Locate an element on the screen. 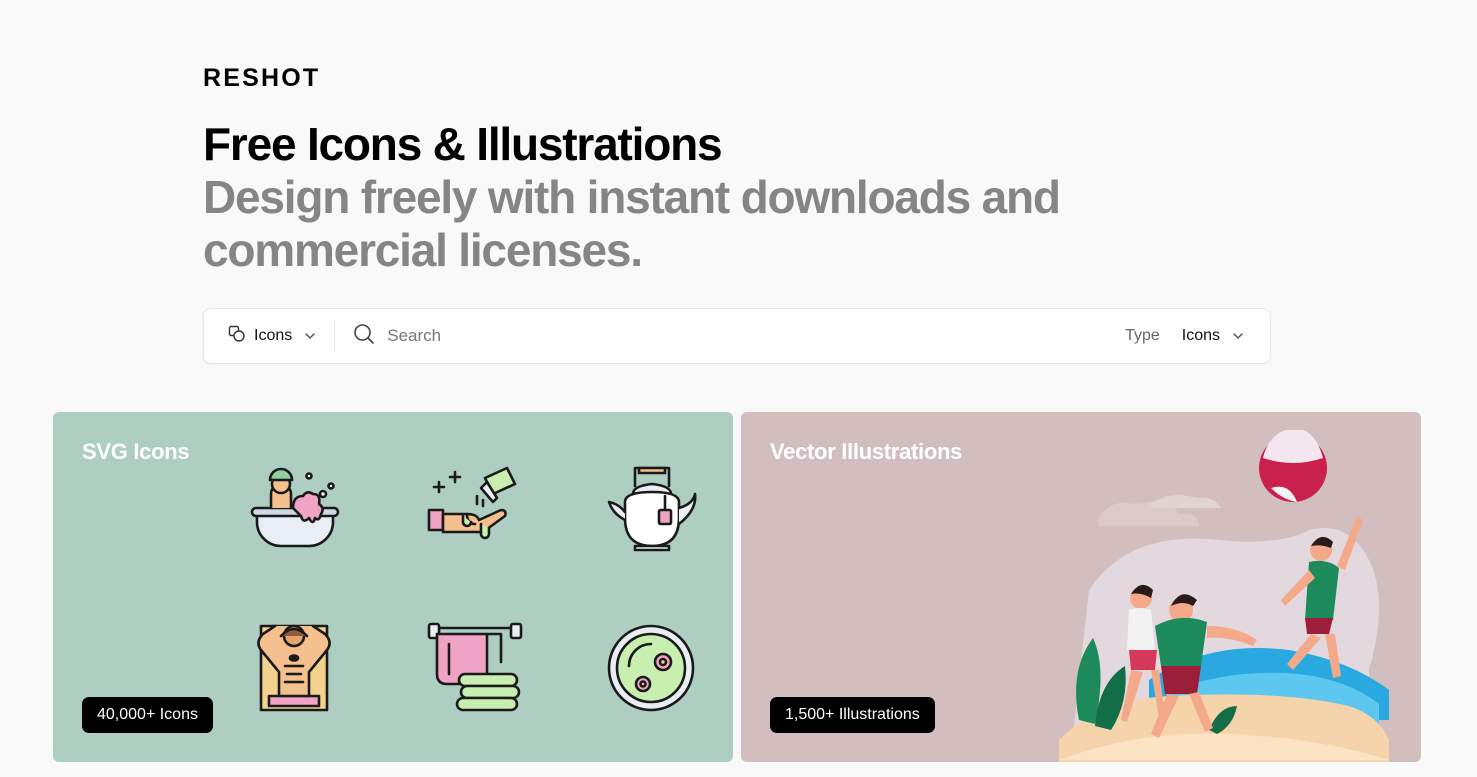  type-dropdown: Icons is located at coordinates (1219, 336).